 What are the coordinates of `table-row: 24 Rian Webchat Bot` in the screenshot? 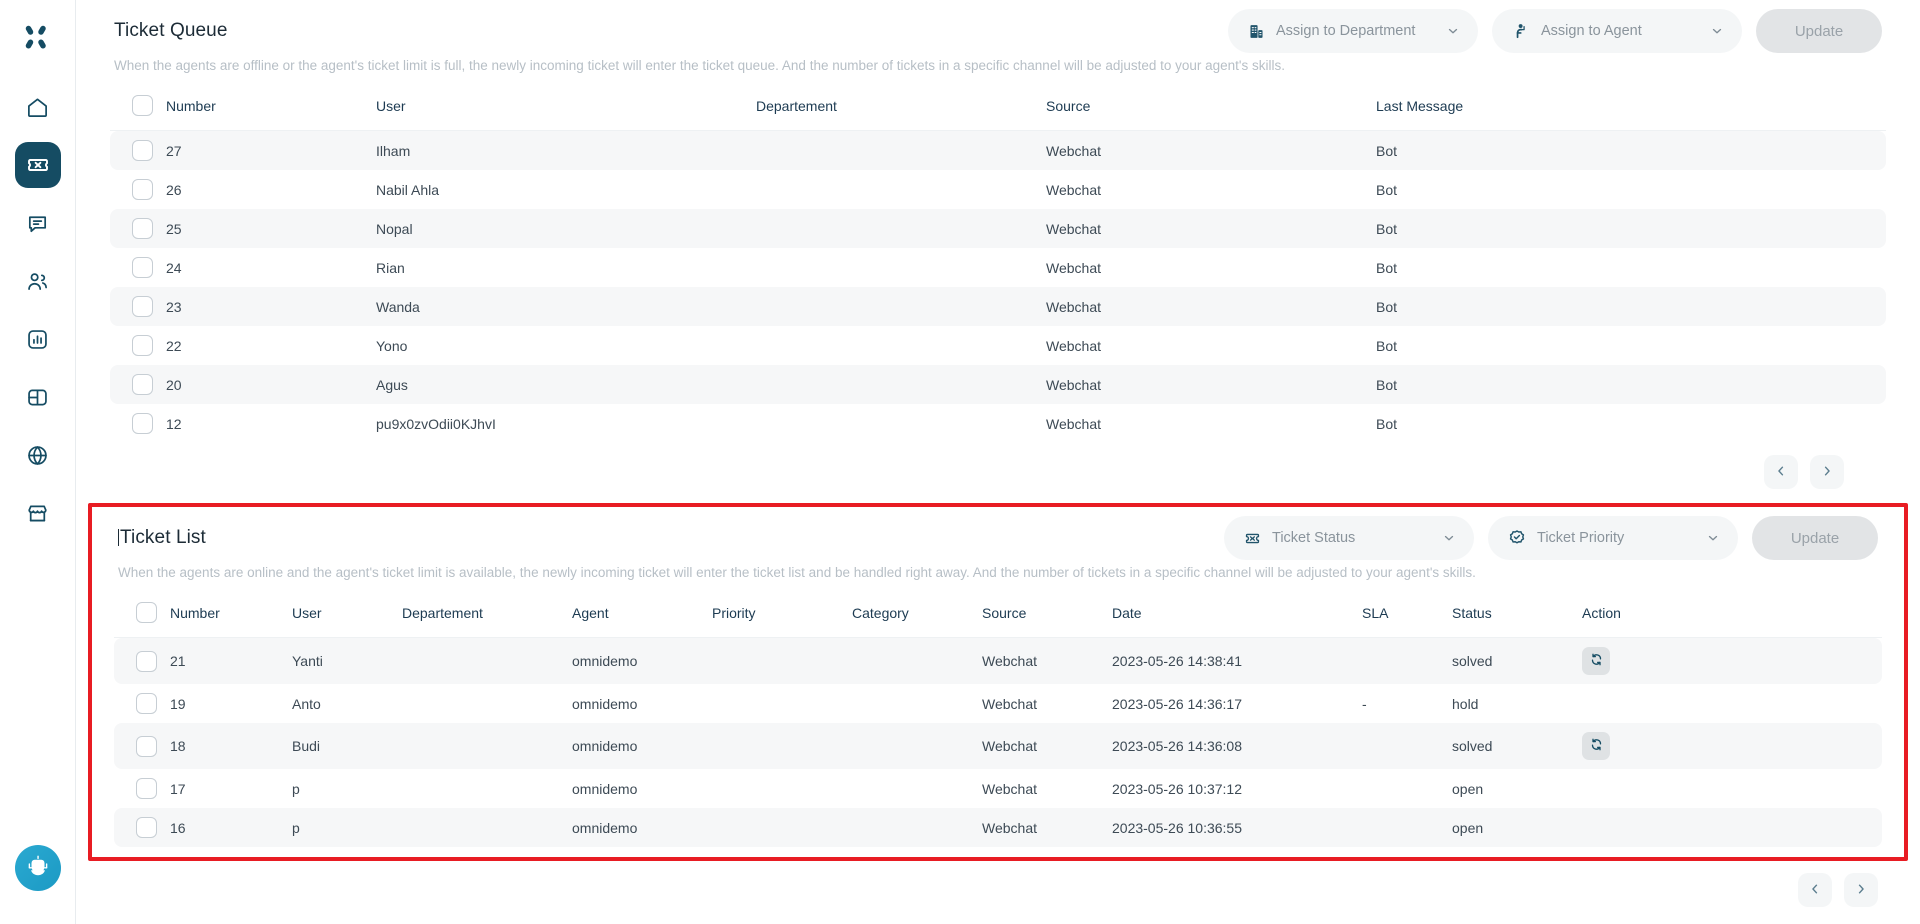 It's located at (998, 267).